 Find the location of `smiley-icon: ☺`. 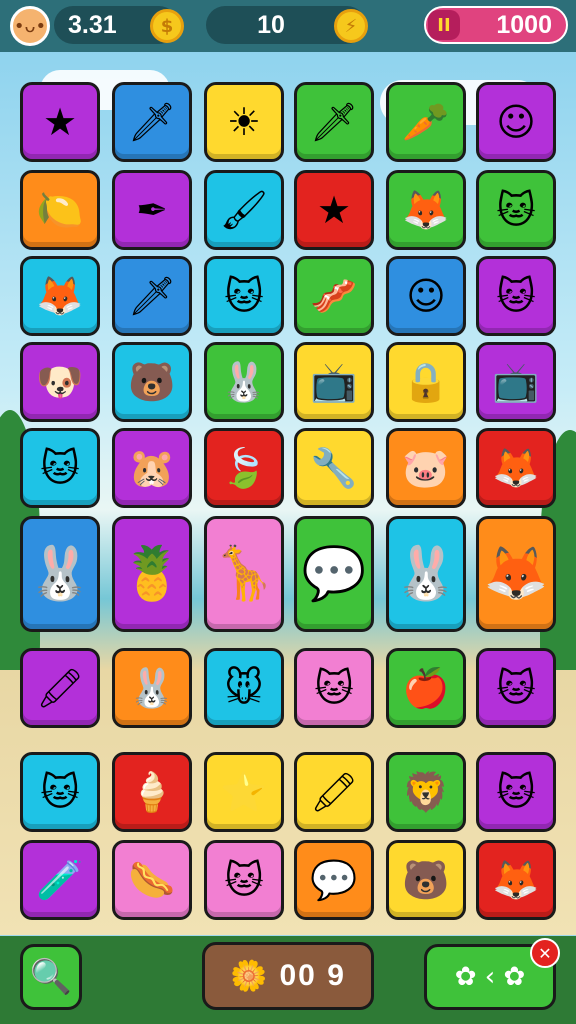

smiley-icon: ☺ is located at coordinates (516, 122).